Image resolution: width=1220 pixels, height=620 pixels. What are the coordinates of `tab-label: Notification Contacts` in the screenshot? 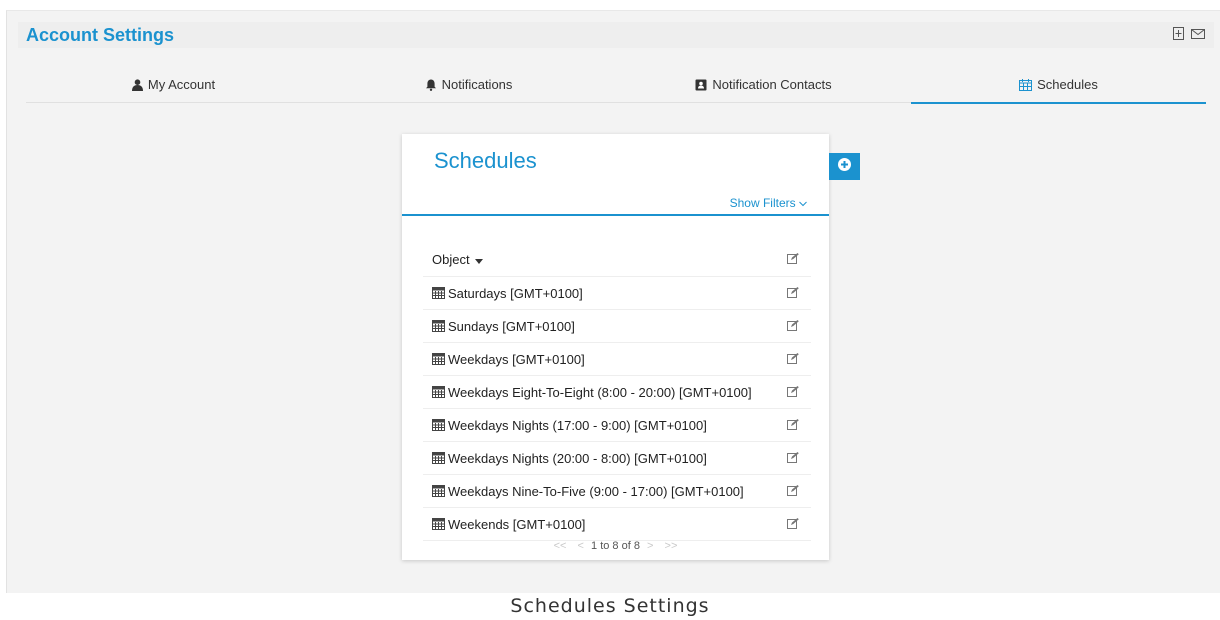 It's located at (772, 84).